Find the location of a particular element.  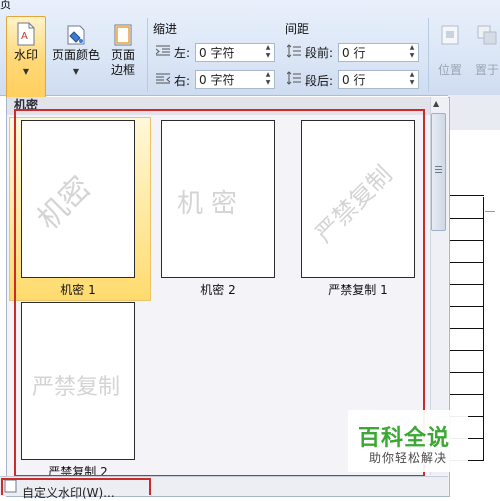

table-top-border is located at coordinates (466, 195).